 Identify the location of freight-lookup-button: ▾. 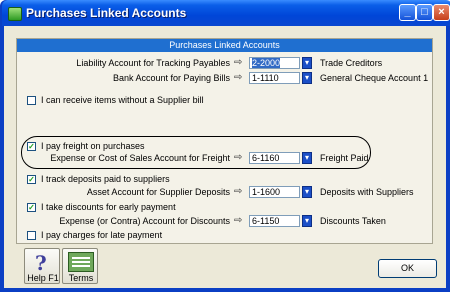
(307, 158).